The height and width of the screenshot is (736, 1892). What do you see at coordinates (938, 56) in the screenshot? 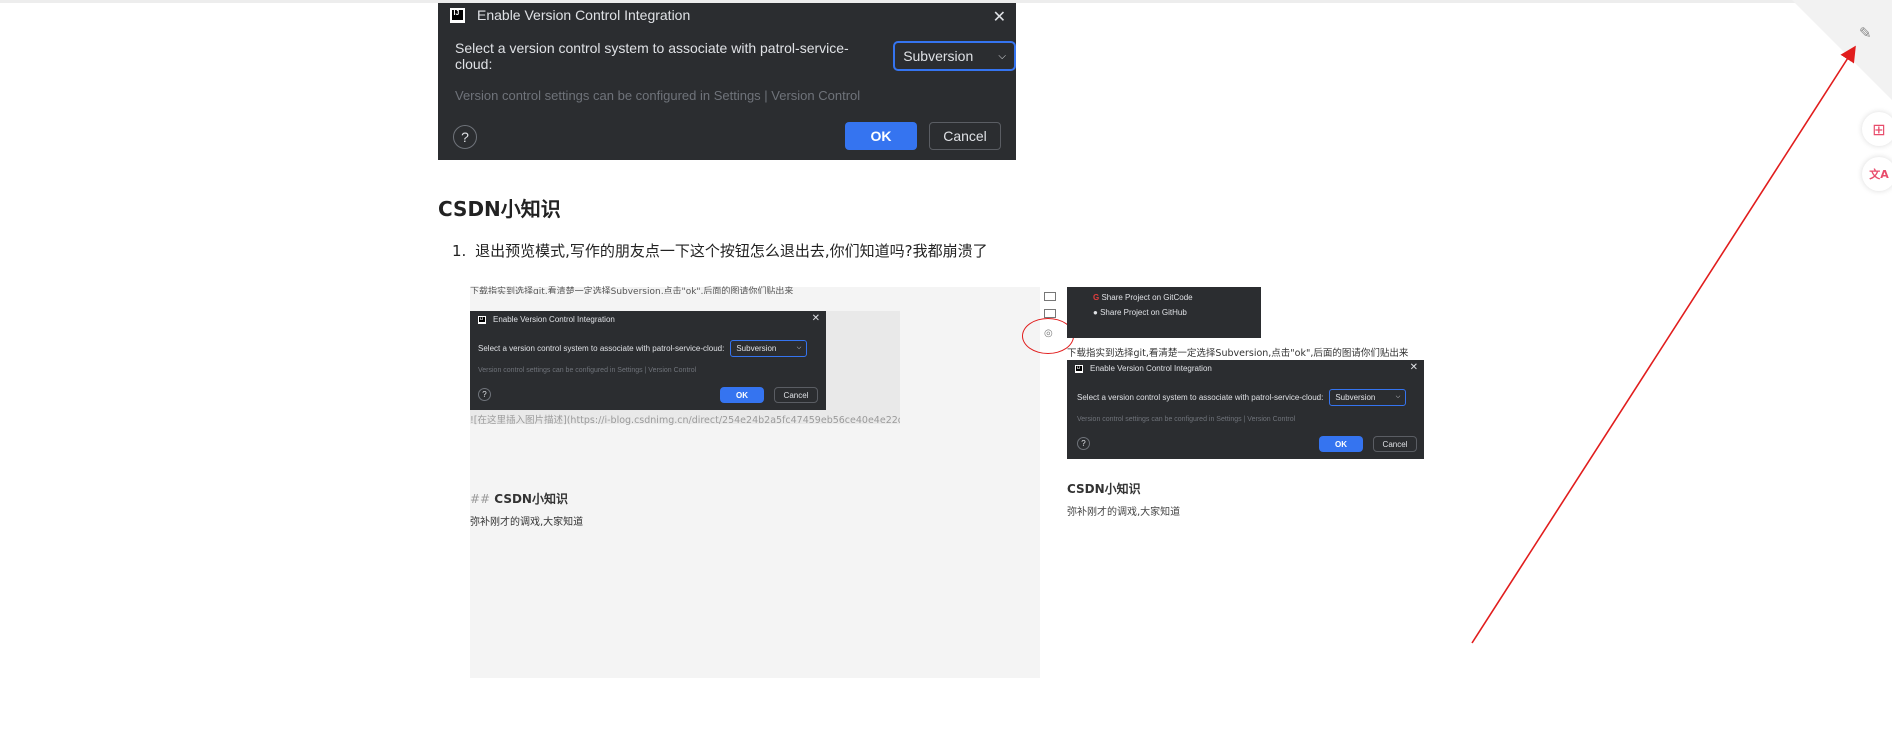
I see `vcs-select-value: Subversion` at bounding box center [938, 56].